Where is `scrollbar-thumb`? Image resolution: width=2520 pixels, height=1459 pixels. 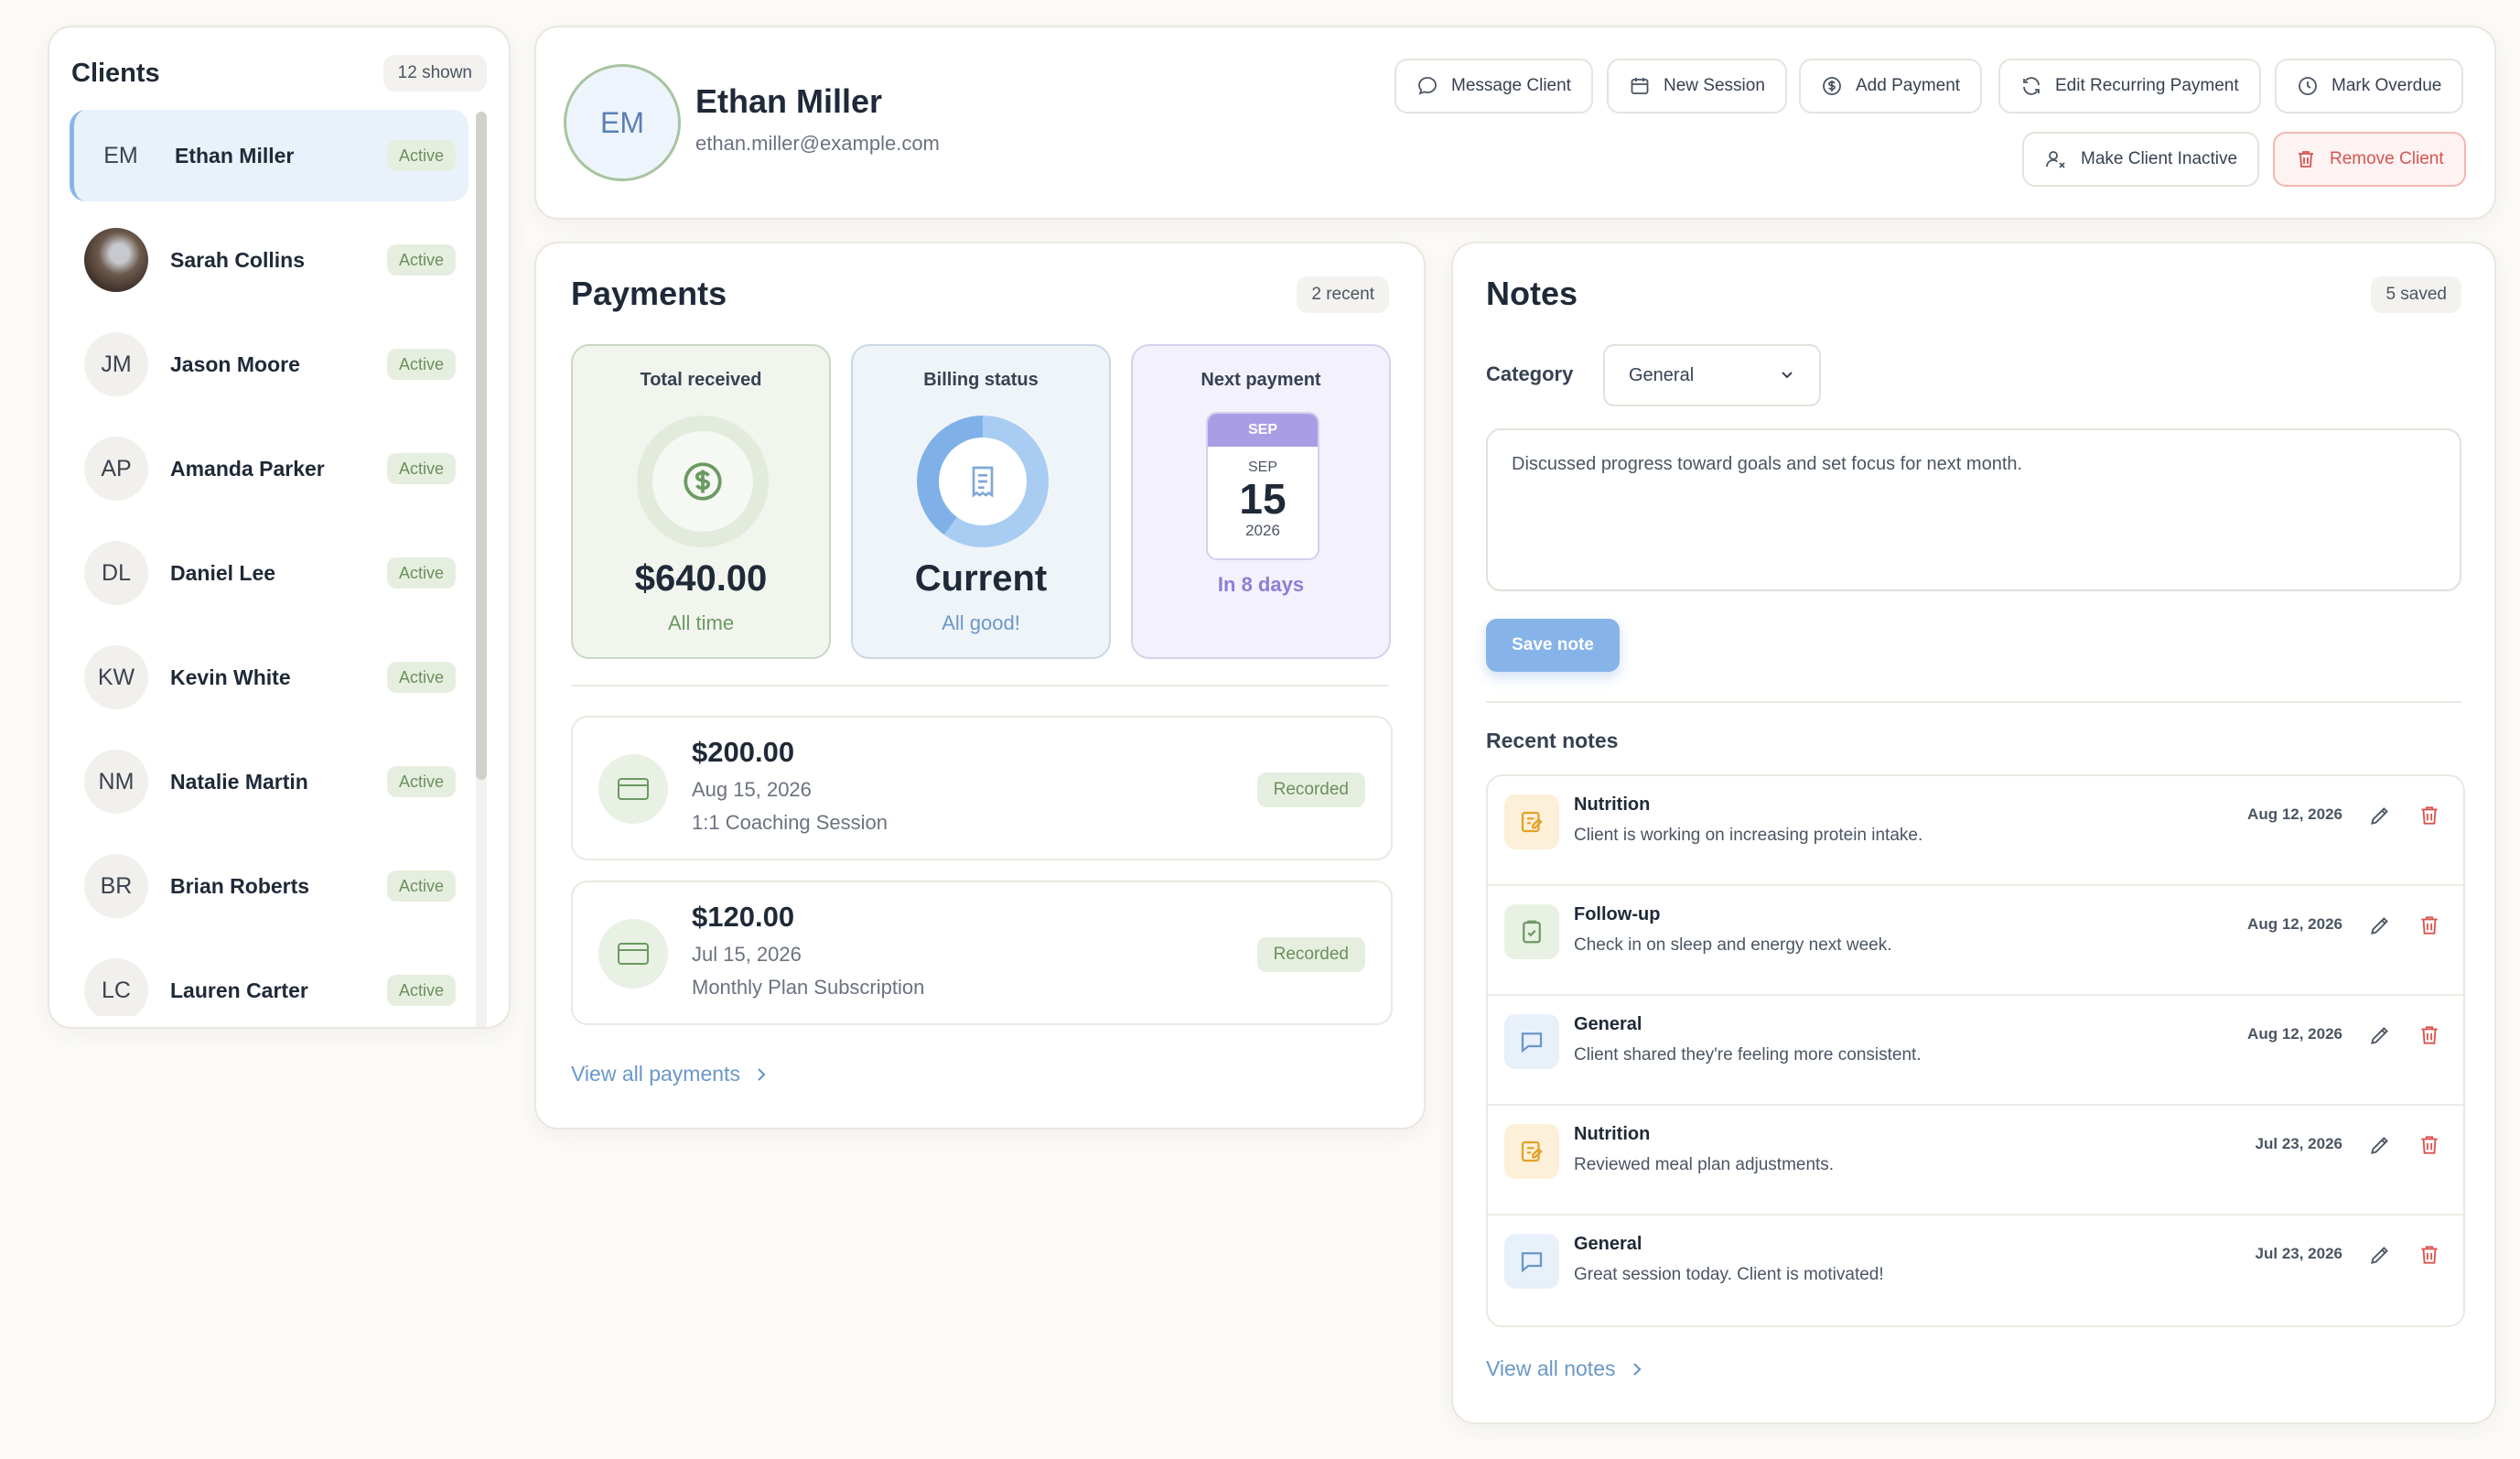
scrollbar-thumb is located at coordinates (481, 446).